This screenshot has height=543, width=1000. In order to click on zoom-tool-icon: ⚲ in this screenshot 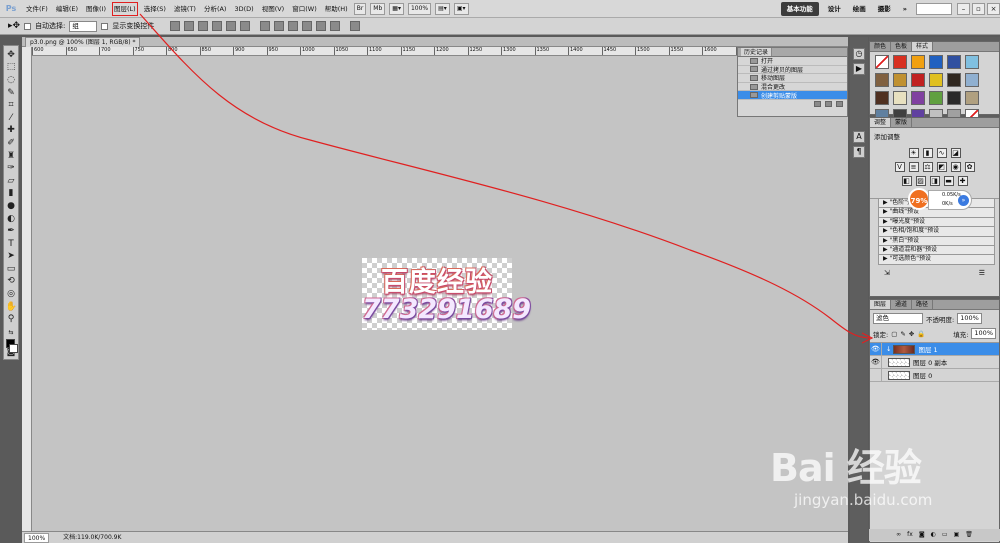, I will do `click(11, 319)`.